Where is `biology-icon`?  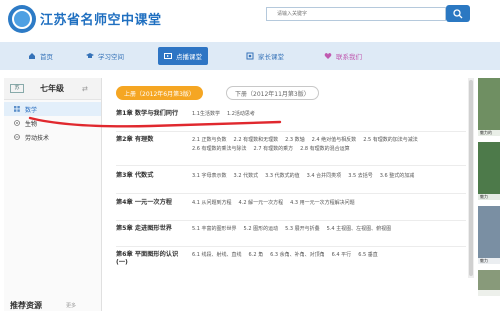
biology-icon is located at coordinates (17, 123).